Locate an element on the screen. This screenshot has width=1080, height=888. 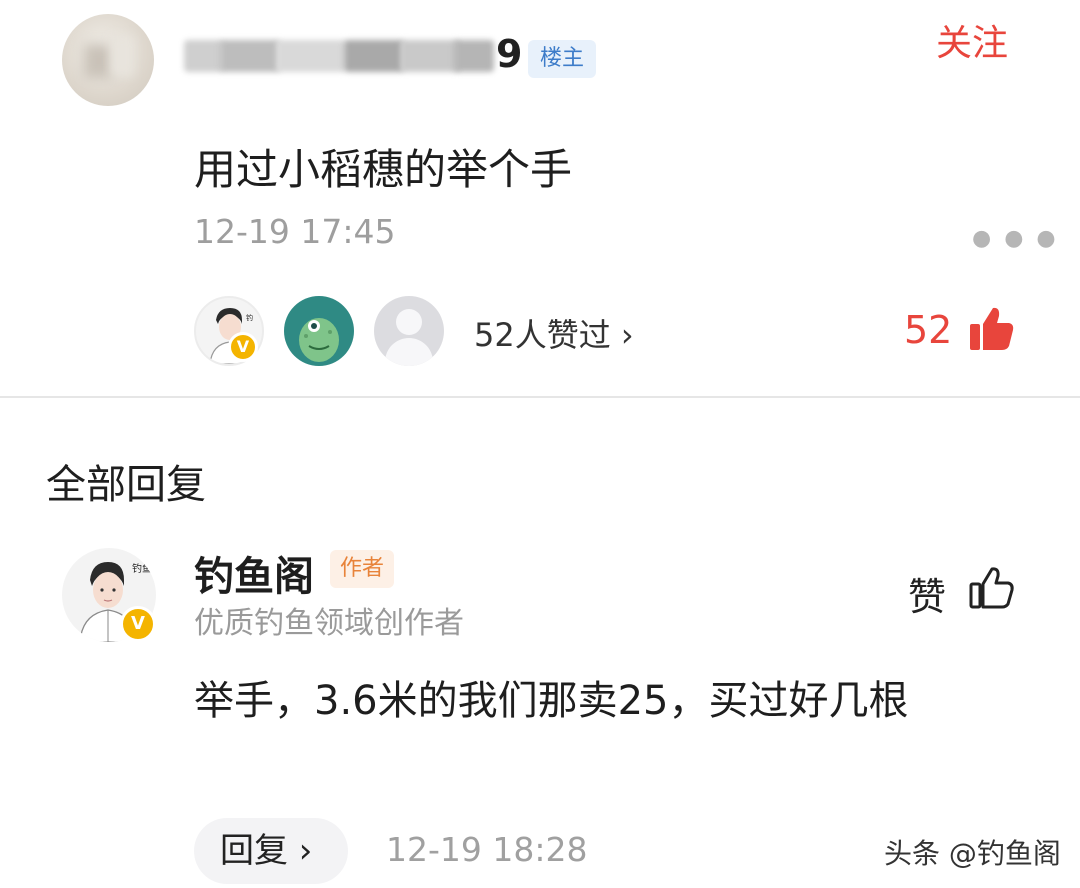
likers-link: 52人赞过 › is located at coordinates (554, 333).